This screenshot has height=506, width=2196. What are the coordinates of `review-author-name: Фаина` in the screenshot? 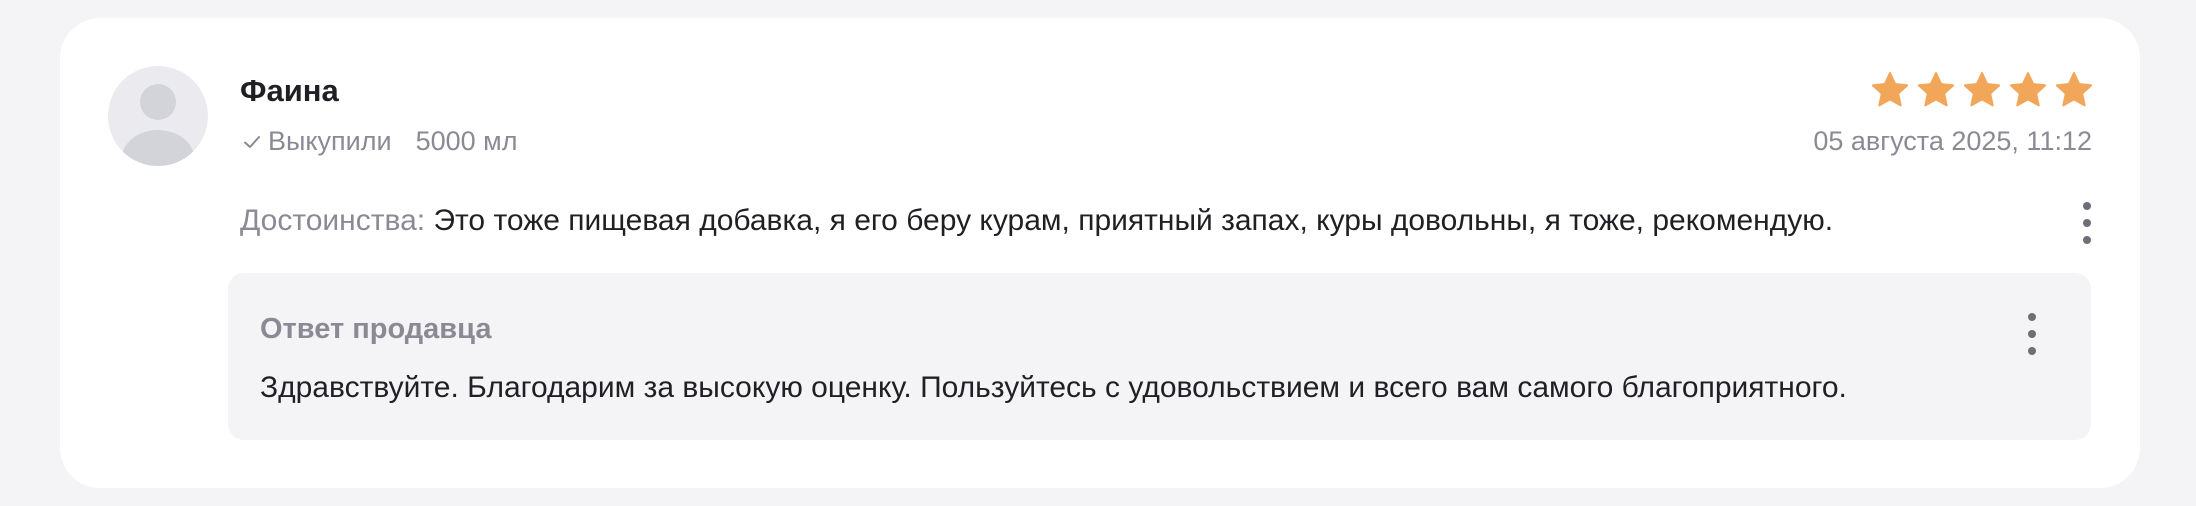 It's located at (289, 90).